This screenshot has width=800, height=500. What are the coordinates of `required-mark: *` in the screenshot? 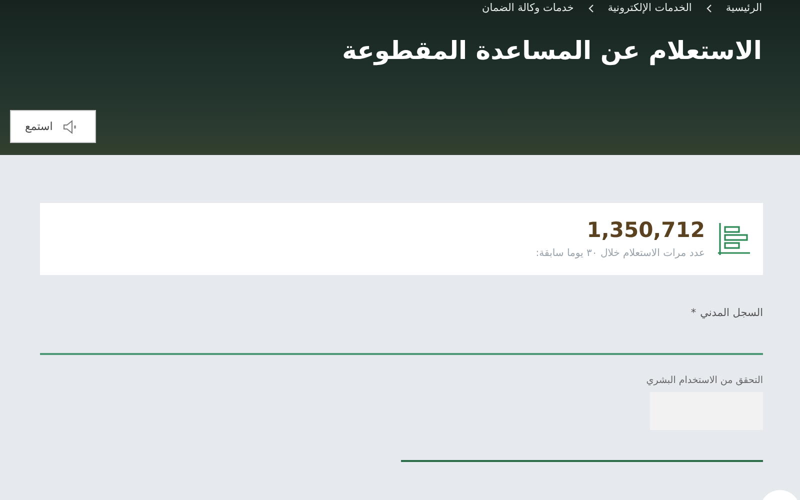 It's located at (693, 313).